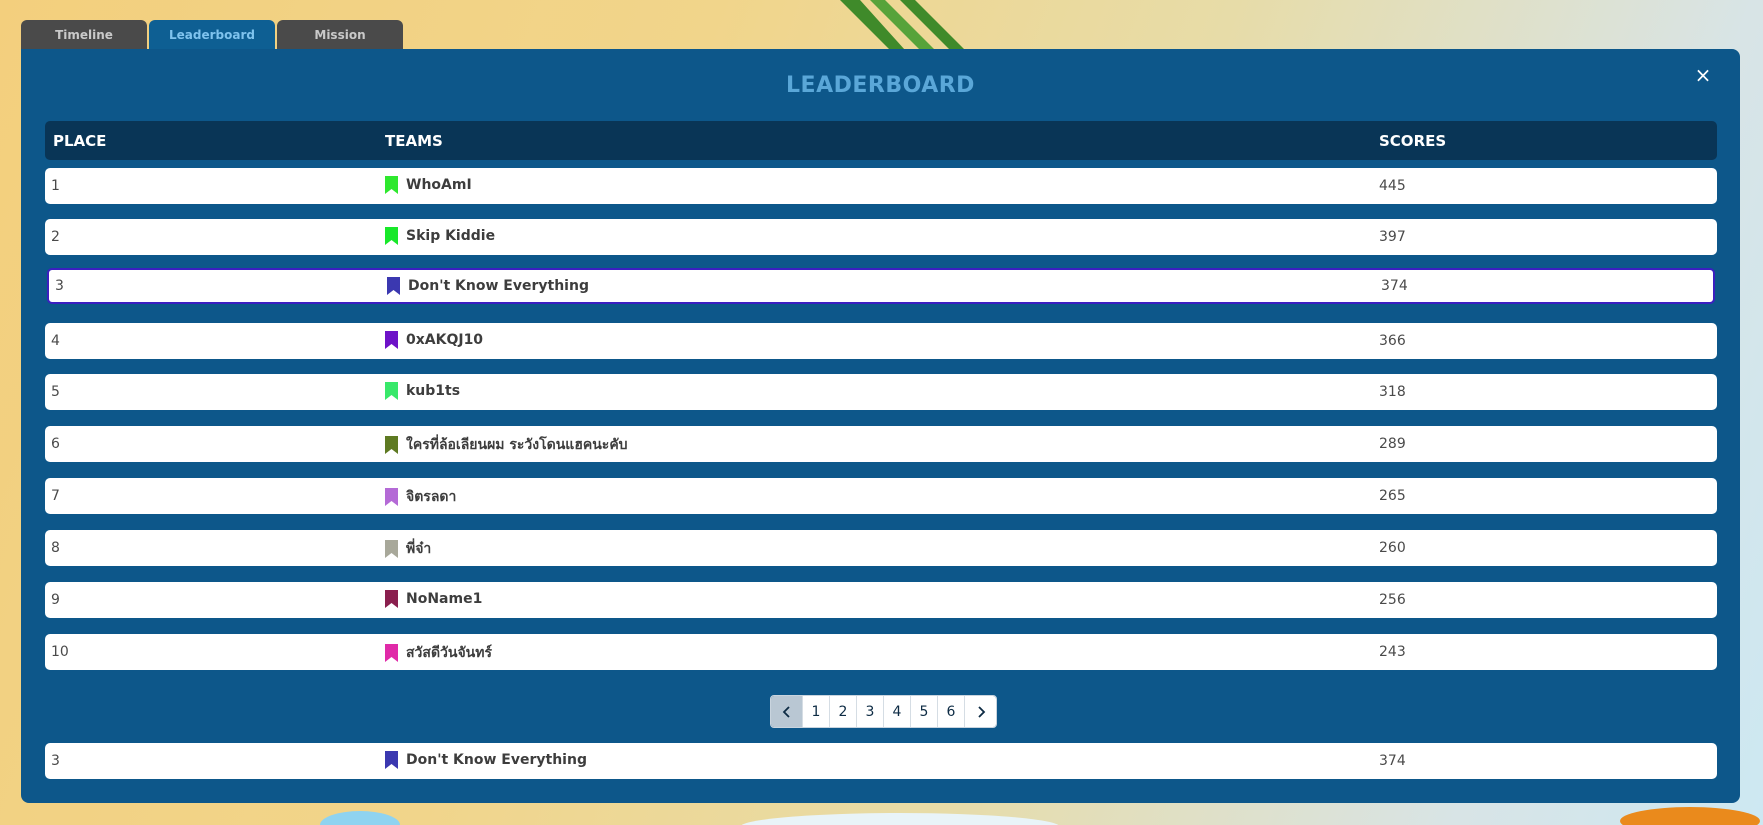 The image size is (1763, 825). I want to click on row-place: 1, so click(55, 186).